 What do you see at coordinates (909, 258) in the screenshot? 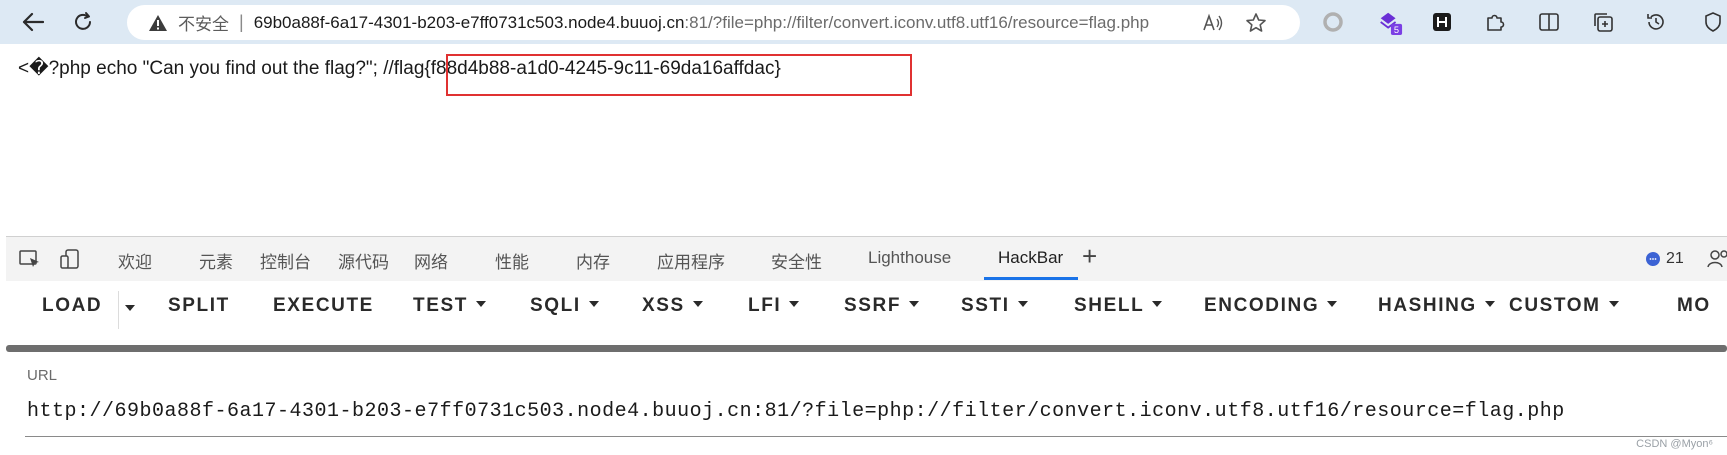
I see `tab-lighthouse: Lighthouse` at bounding box center [909, 258].